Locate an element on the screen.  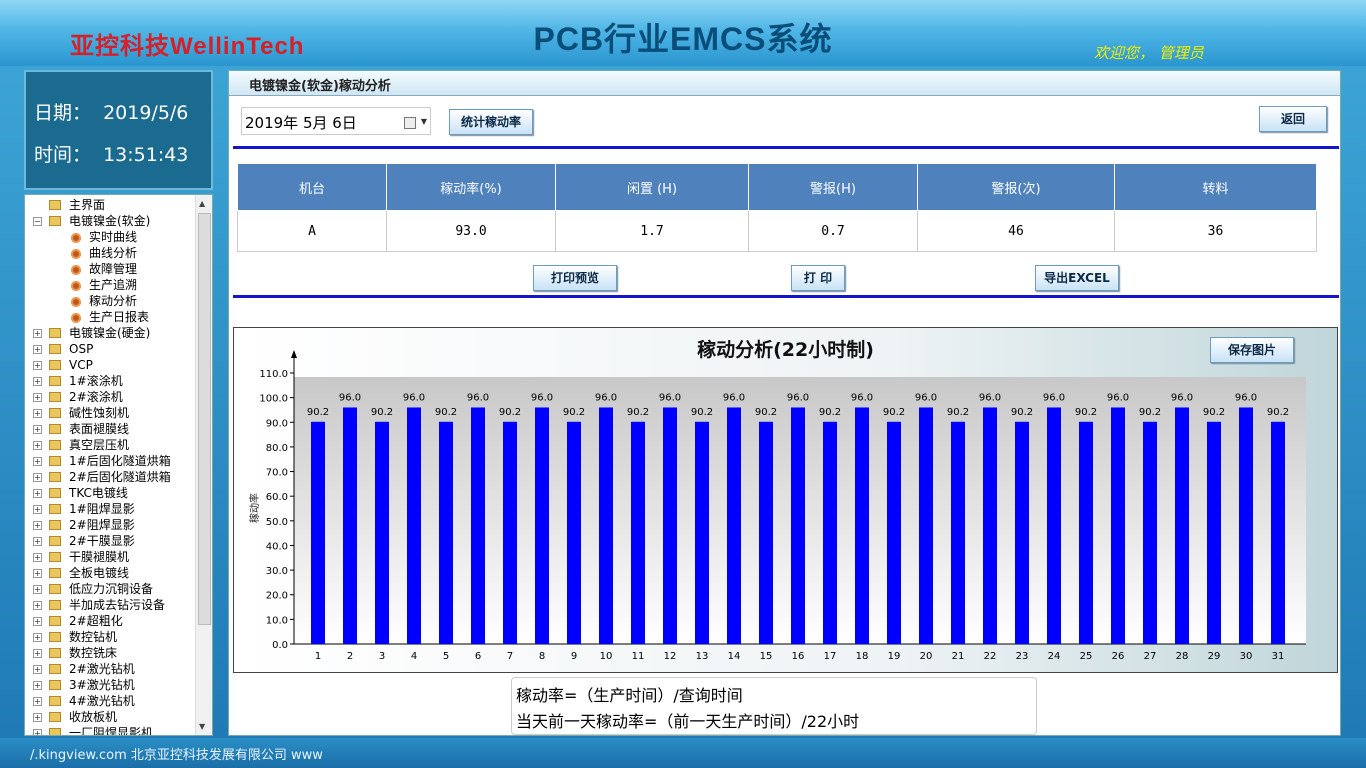
tree-item: 曲线分析 is located at coordinates (111, 253).